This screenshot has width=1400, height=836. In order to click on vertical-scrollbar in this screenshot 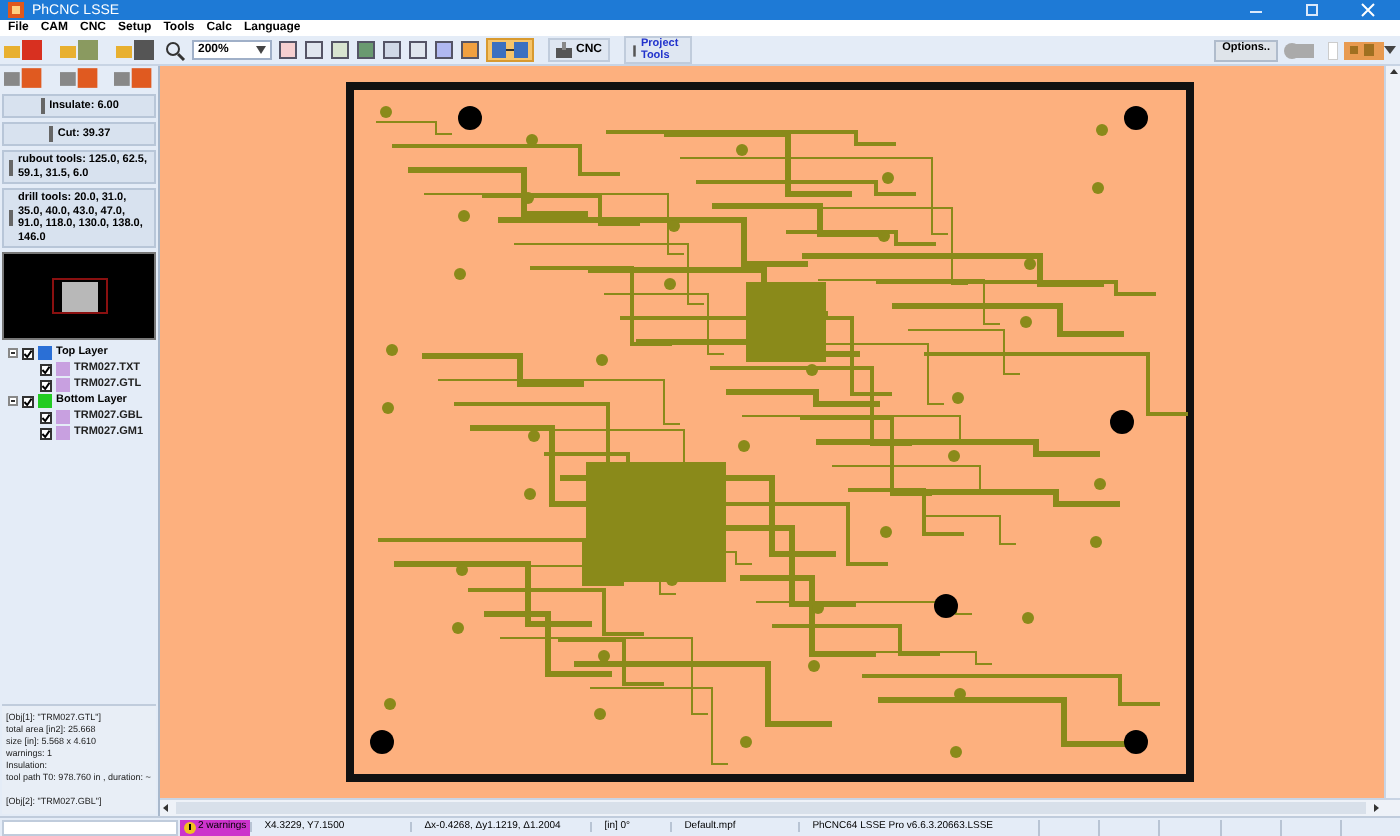, I will do `click(1392, 432)`.